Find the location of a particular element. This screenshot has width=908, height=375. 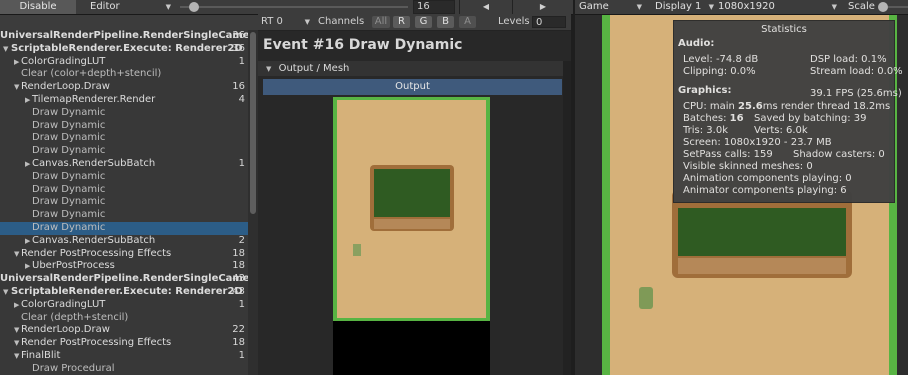

previous-event-button: ◀ is located at coordinates (486, 7).